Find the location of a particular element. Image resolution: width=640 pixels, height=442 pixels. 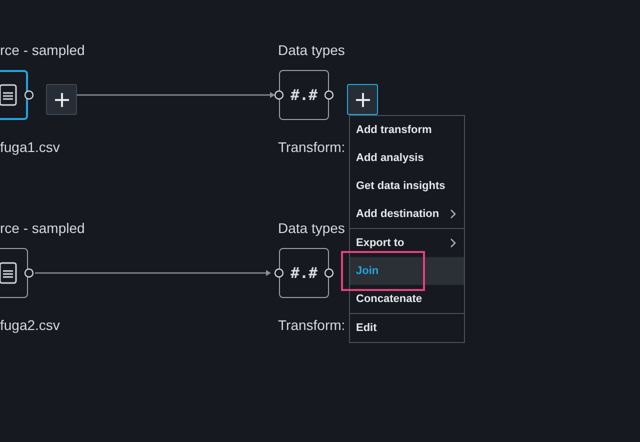

menu-item: Join is located at coordinates (407, 271).